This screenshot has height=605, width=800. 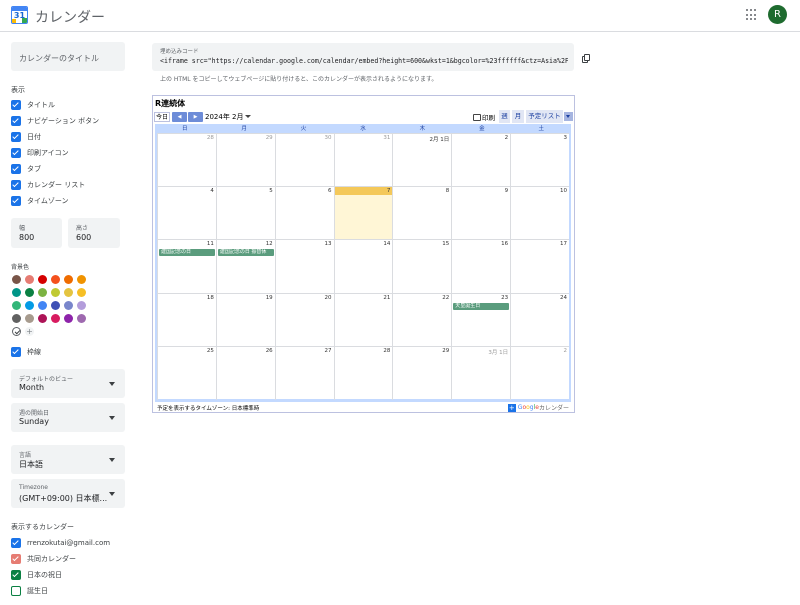 I want to click on tab-agenda: 予定リスト, so click(x=544, y=116).